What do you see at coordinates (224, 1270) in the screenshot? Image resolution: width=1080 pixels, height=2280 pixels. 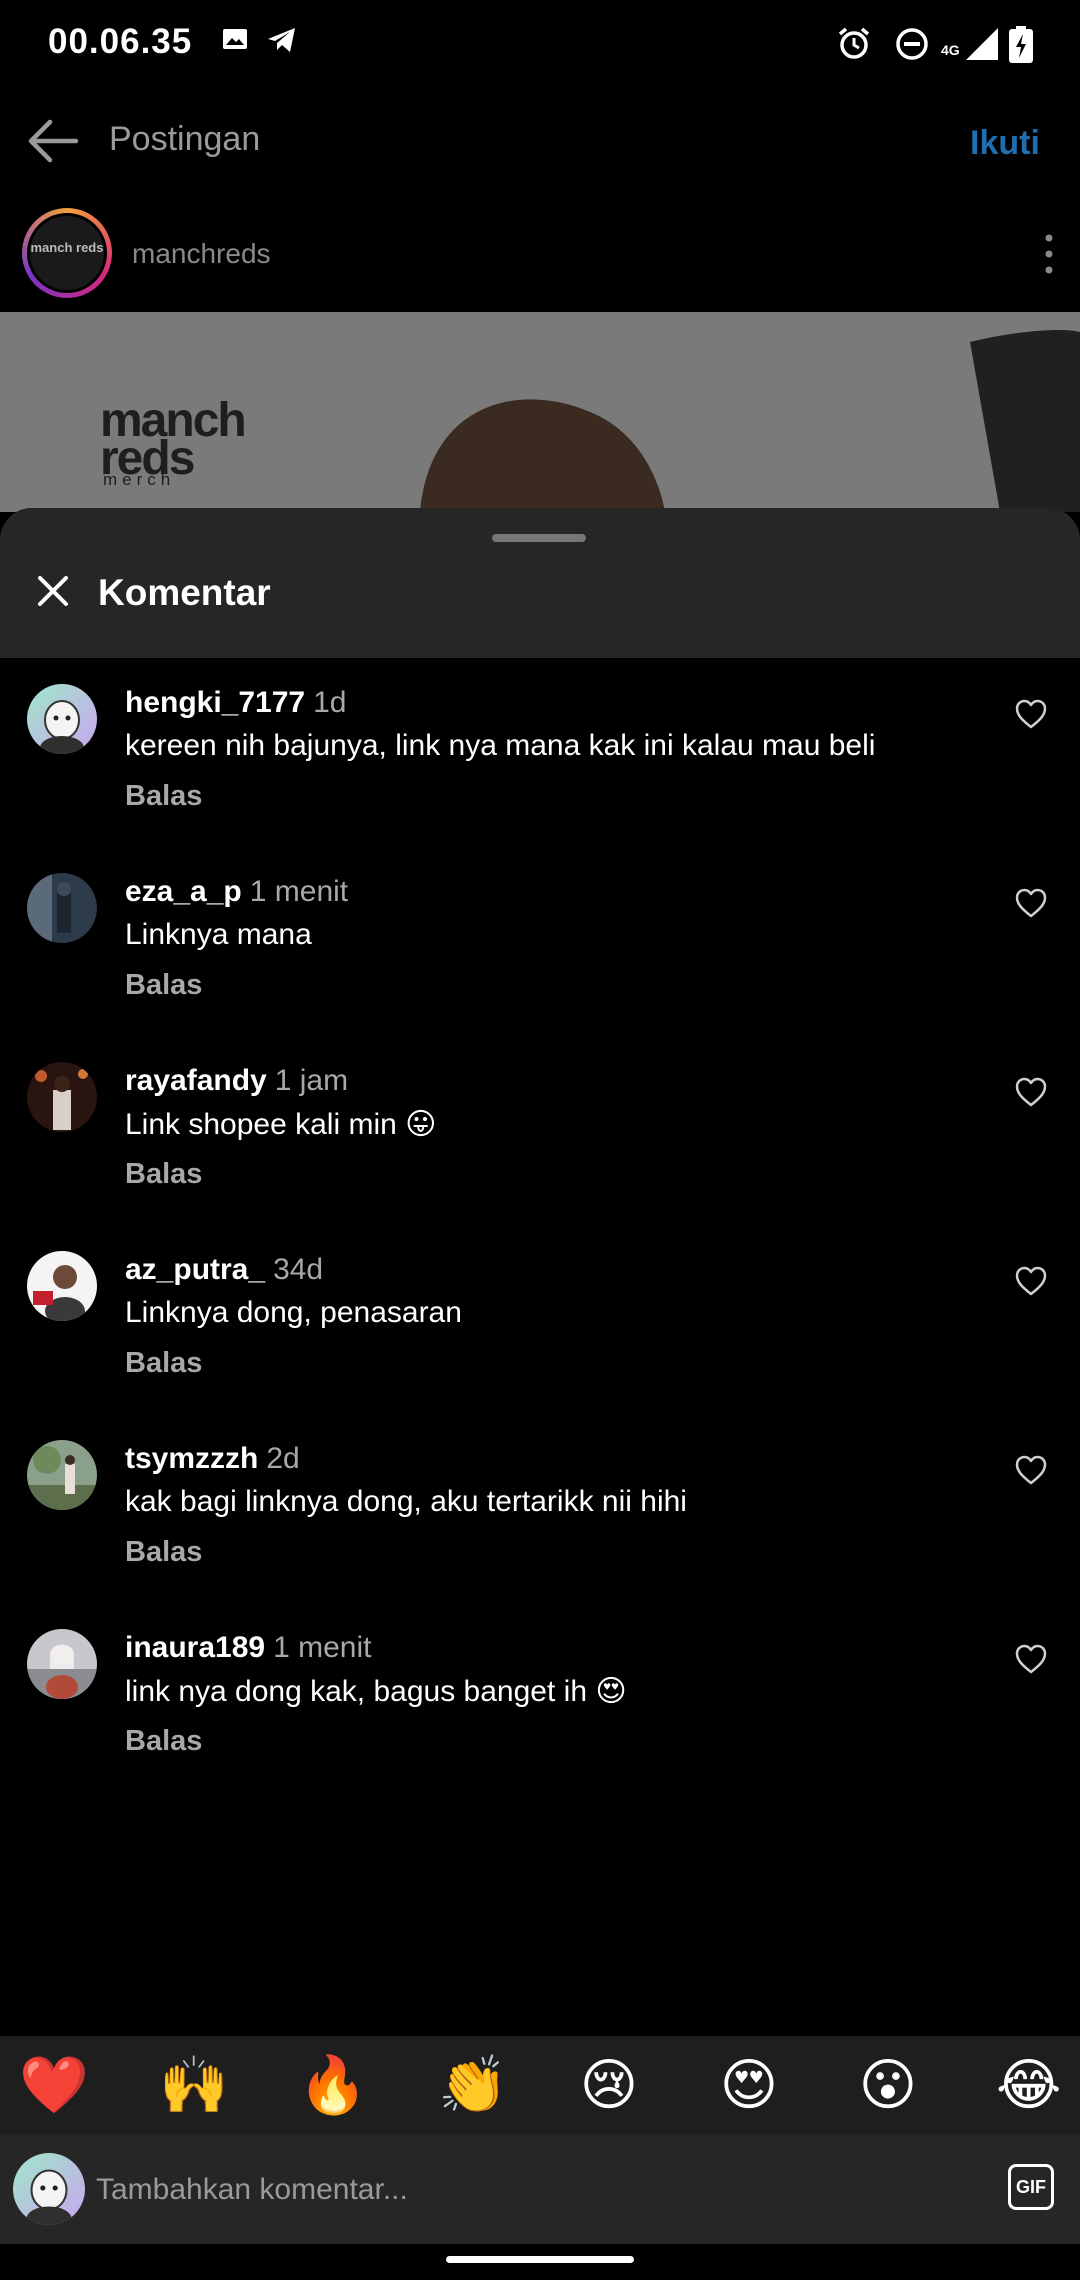 I see `comment-username: az_putra_ 34d` at bounding box center [224, 1270].